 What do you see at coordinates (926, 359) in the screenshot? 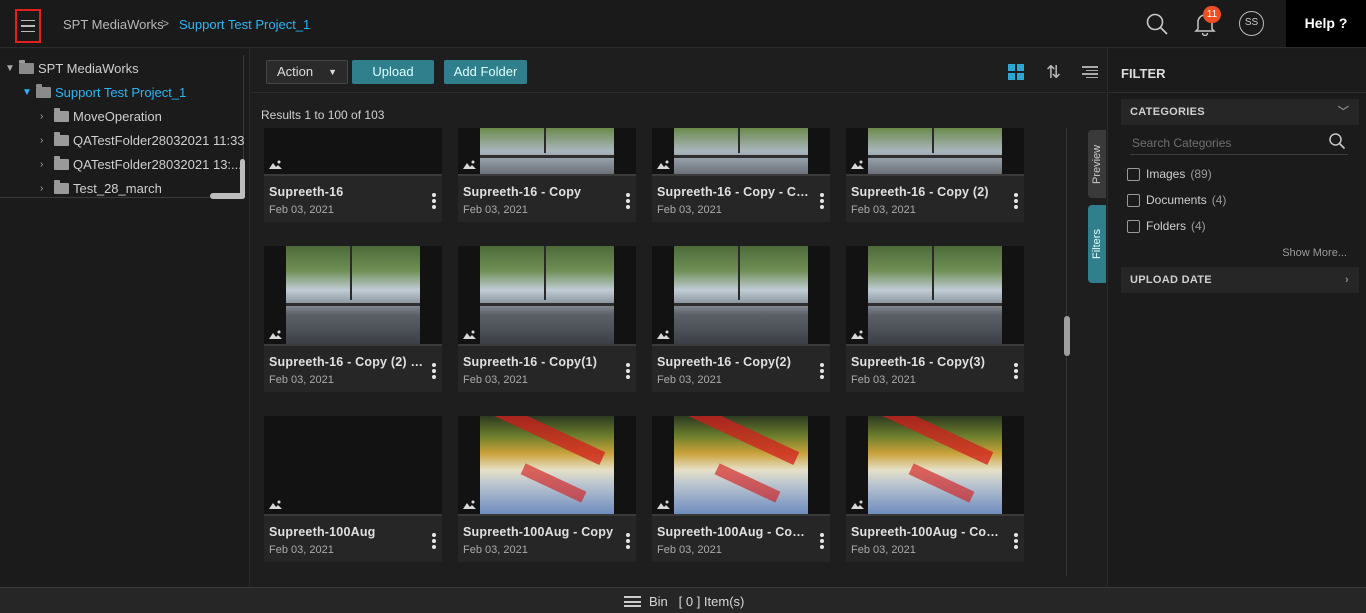
I see `asset-title: Supreeth-16 - Copy(3)` at bounding box center [926, 359].